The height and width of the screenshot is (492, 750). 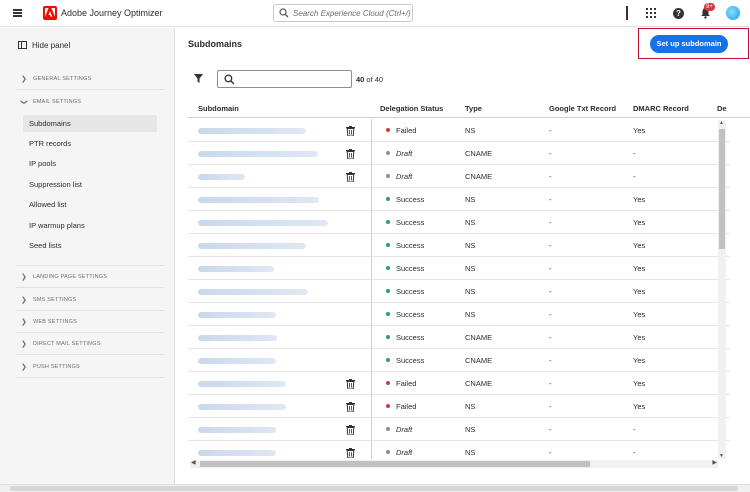 I want to click on global-search, so click(x=343, y=13).